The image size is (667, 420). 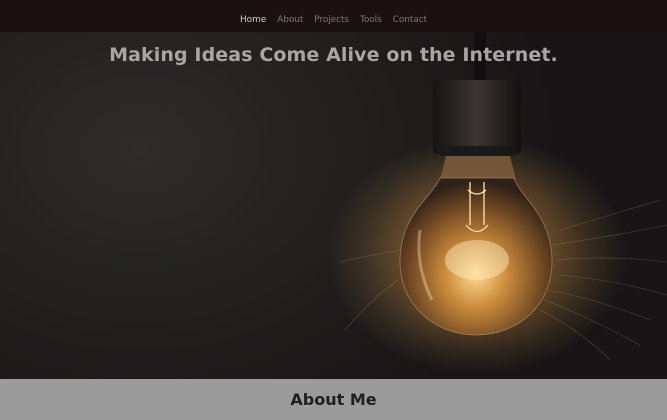 I want to click on nav-link-tools: Tools, so click(x=371, y=20).